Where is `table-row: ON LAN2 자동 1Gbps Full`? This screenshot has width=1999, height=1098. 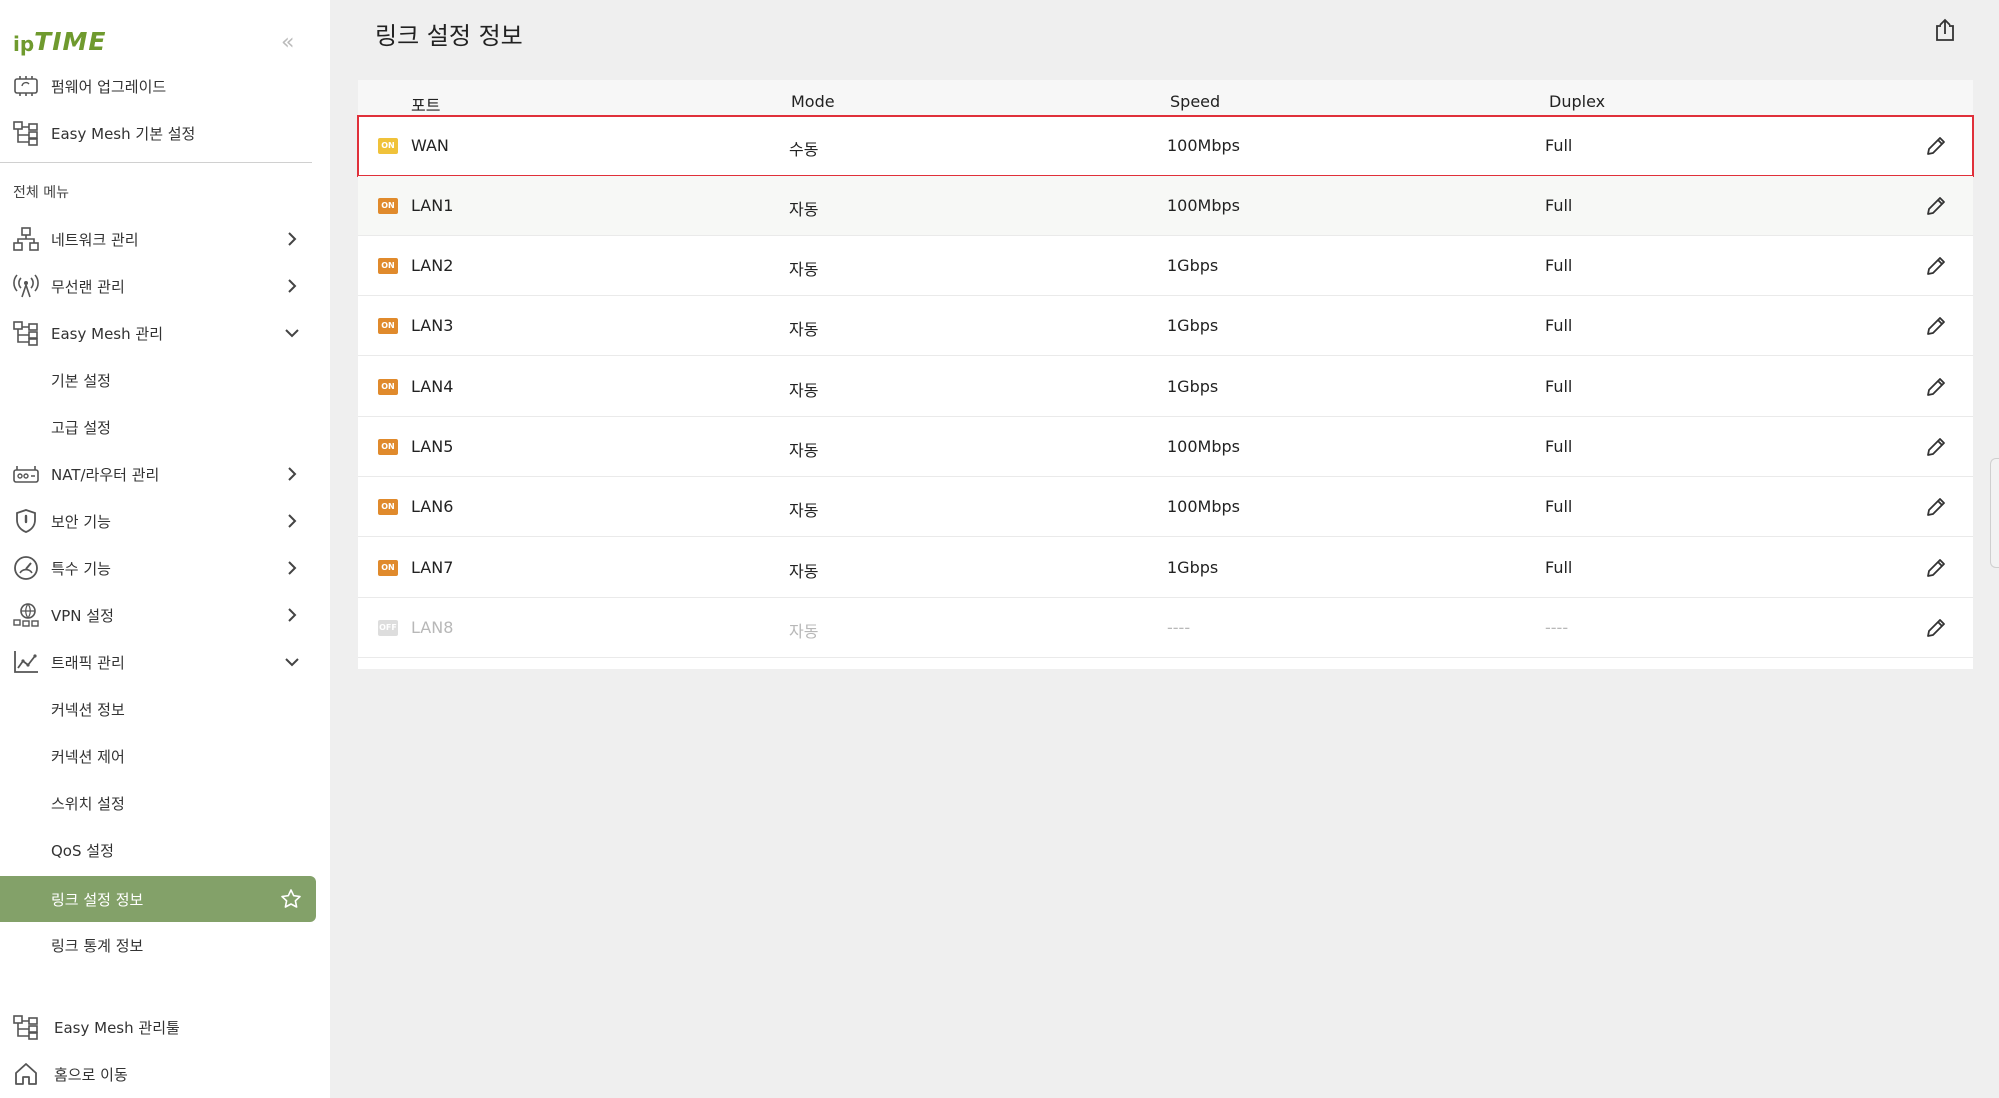 table-row: ON LAN2 자동 1Gbps Full is located at coordinates (1165, 266).